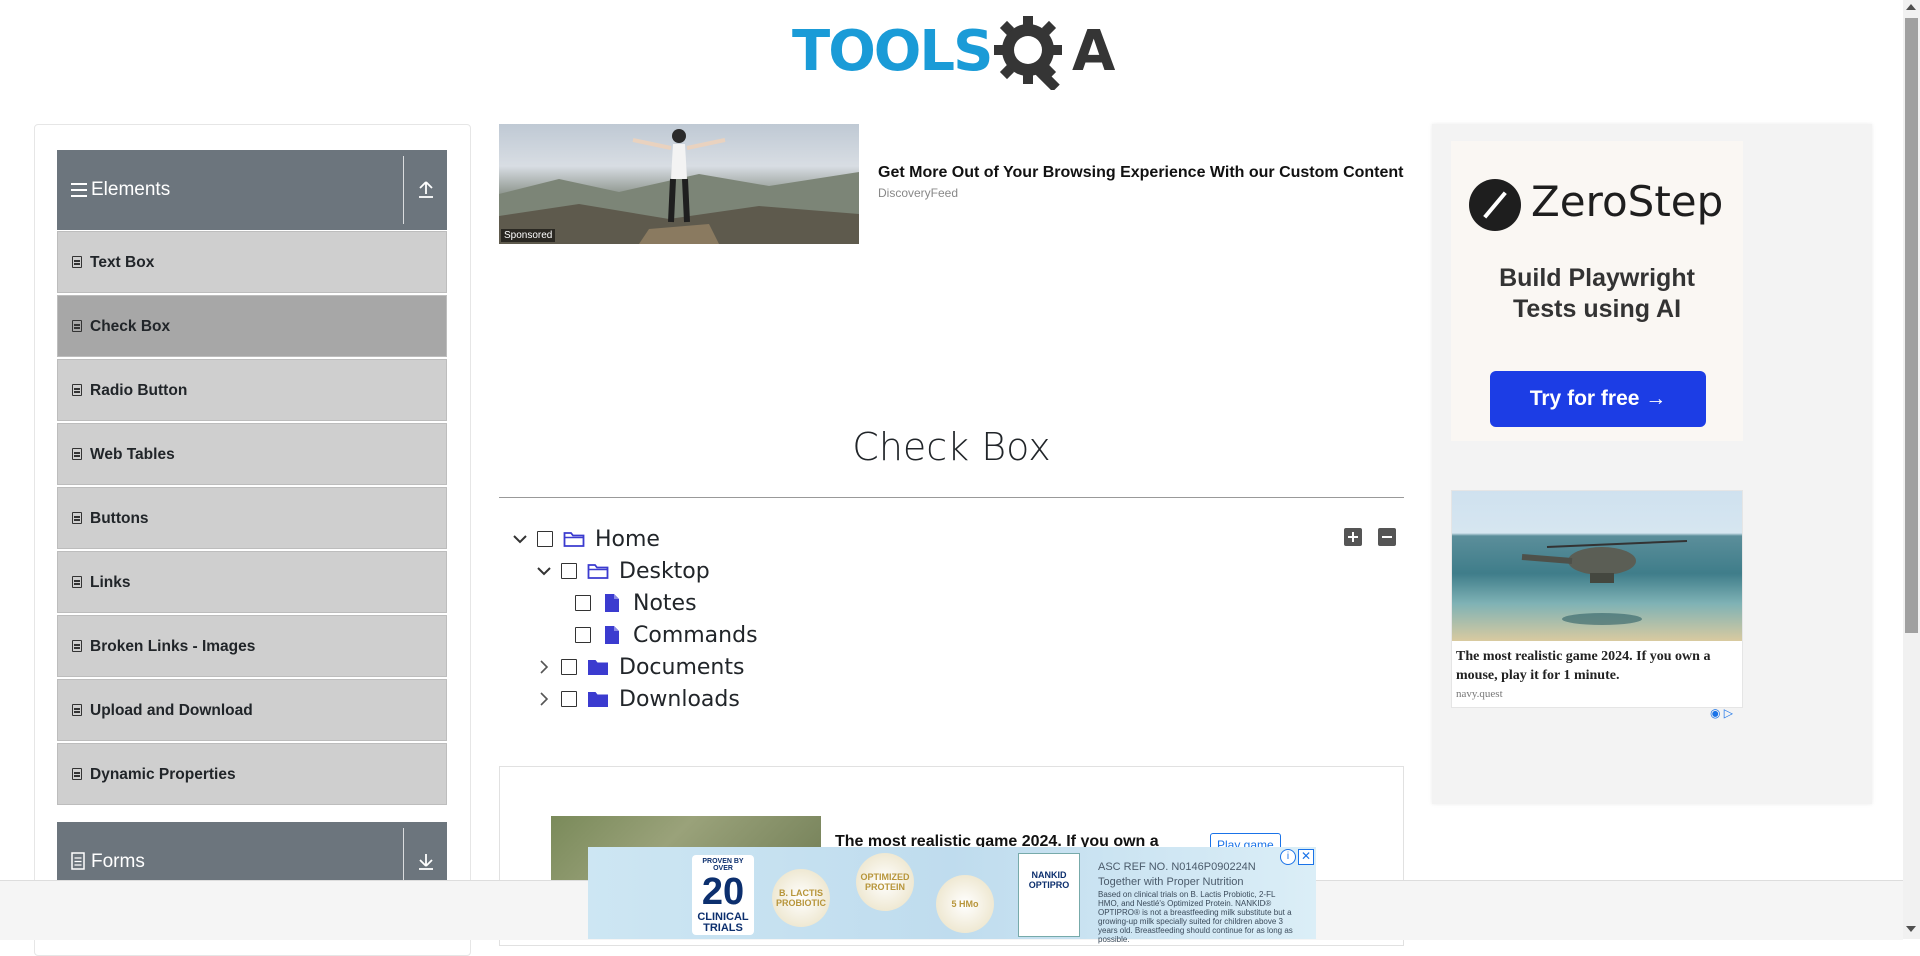 The height and width of the screenshot is (956, 1920). Describe the element at coordinates (723, 922) in the screenshot. I see `badge-bottom-text: CLINICAL TRIALS` at that location.